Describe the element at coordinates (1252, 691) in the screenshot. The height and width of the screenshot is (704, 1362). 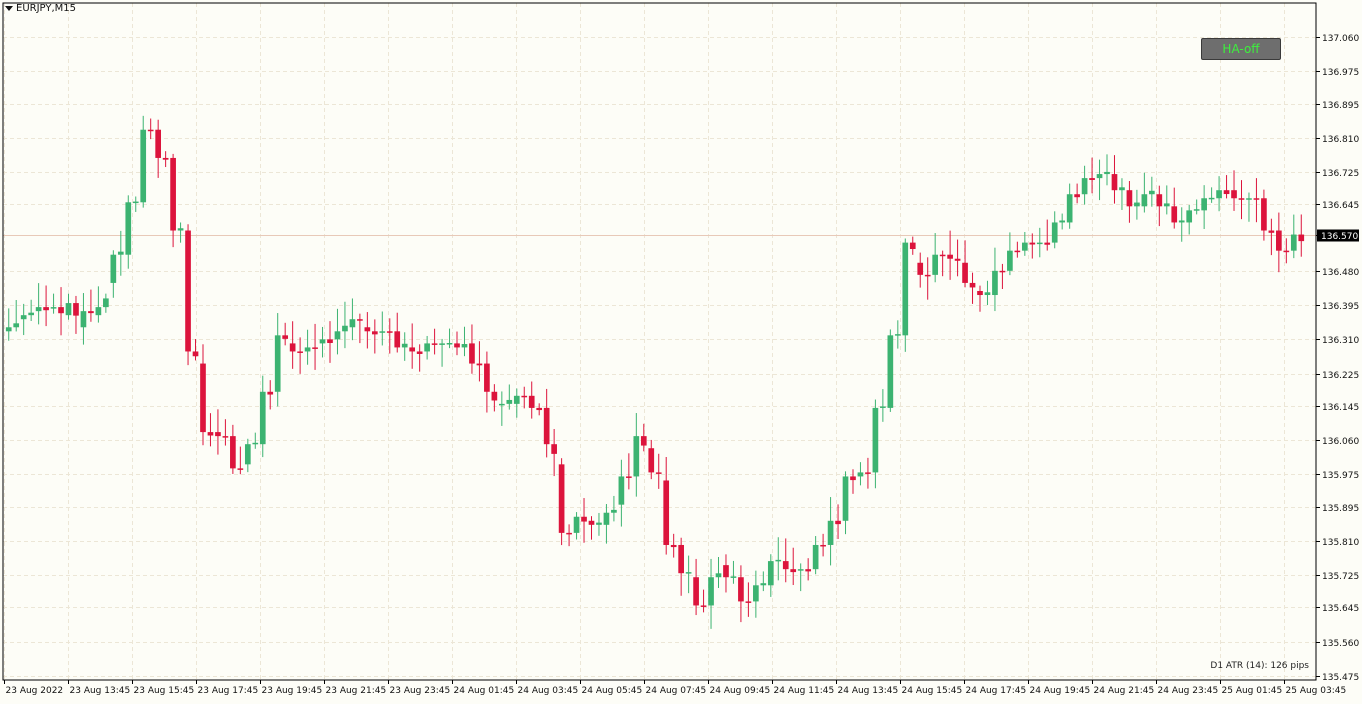
I see `x-tick-label: 25 Aug 01:45` at that location.